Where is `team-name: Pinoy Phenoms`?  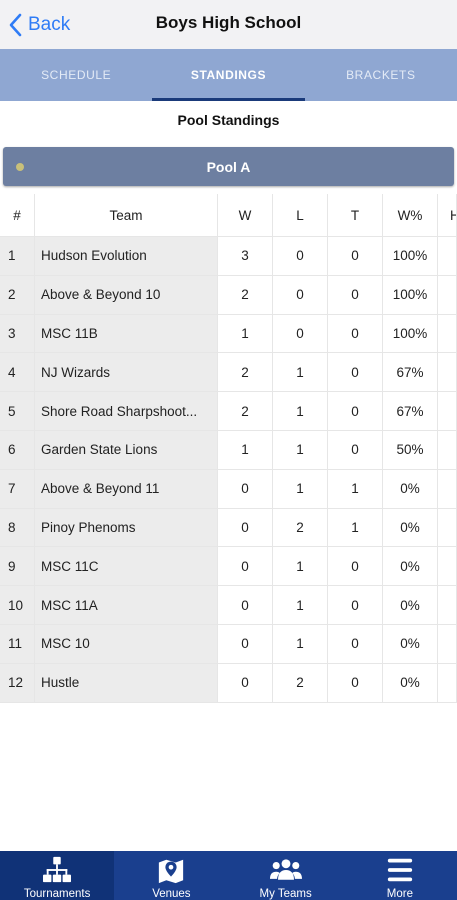
team-name: Pinoy Phenoms is located at coordinates (88, 527).